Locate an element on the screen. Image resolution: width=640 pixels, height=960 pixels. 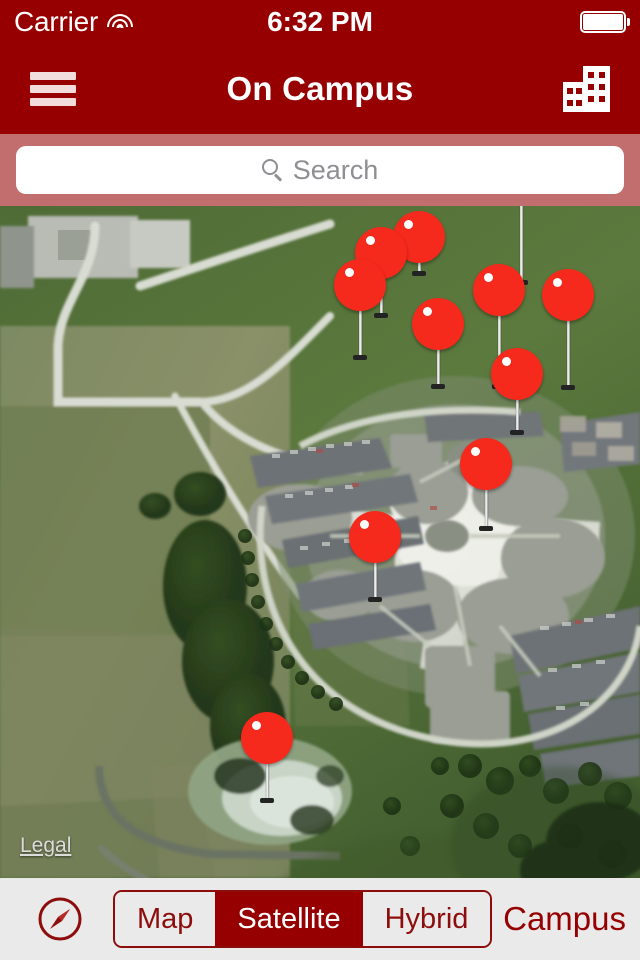
status-bar-right is located at coordinates (605, 22).